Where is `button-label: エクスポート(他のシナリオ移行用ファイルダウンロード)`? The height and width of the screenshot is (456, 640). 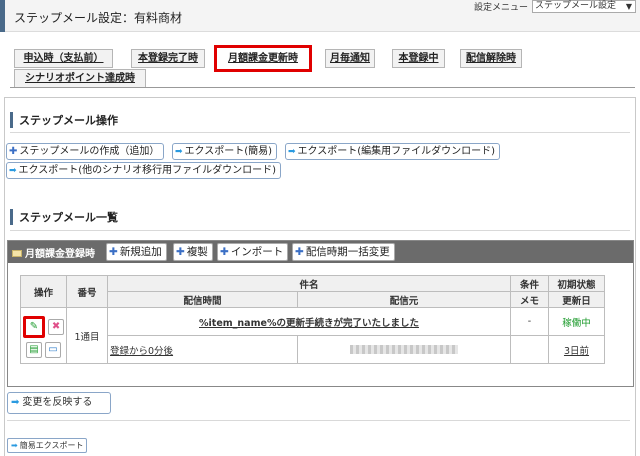
button-label: エクスポート(他のシナリオ移行用ファイルダウンロード) is located at coordinates (147, 170).